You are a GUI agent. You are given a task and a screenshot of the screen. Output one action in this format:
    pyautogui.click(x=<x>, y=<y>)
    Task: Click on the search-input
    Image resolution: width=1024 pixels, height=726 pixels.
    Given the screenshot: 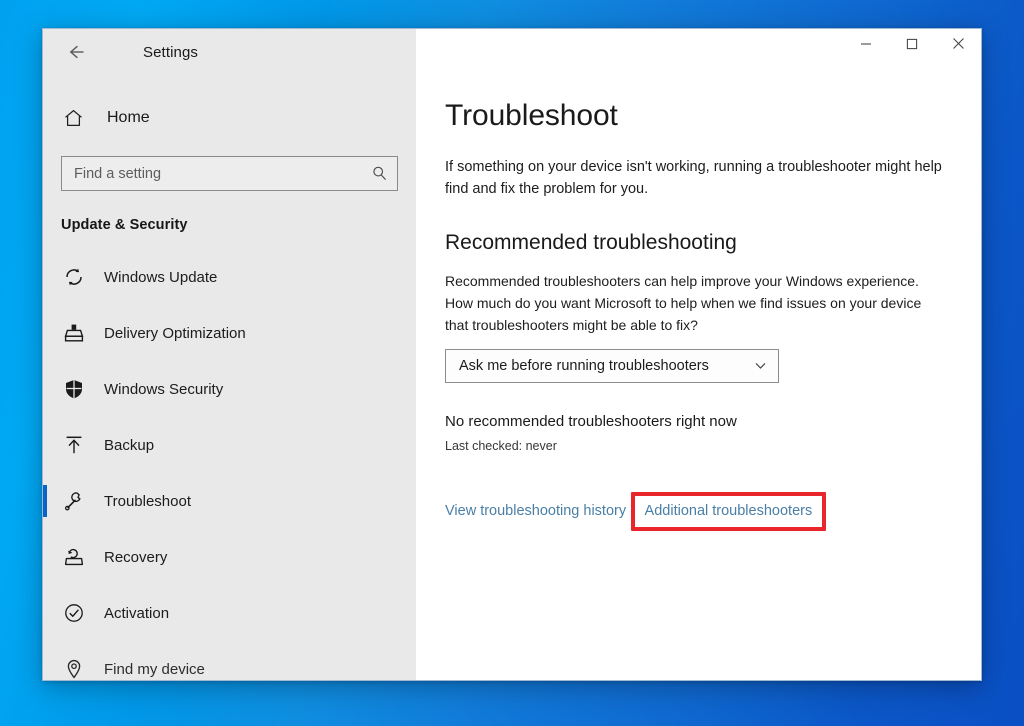 What is the action you would take?
    pyautogui.click(x=222, y=173)
    